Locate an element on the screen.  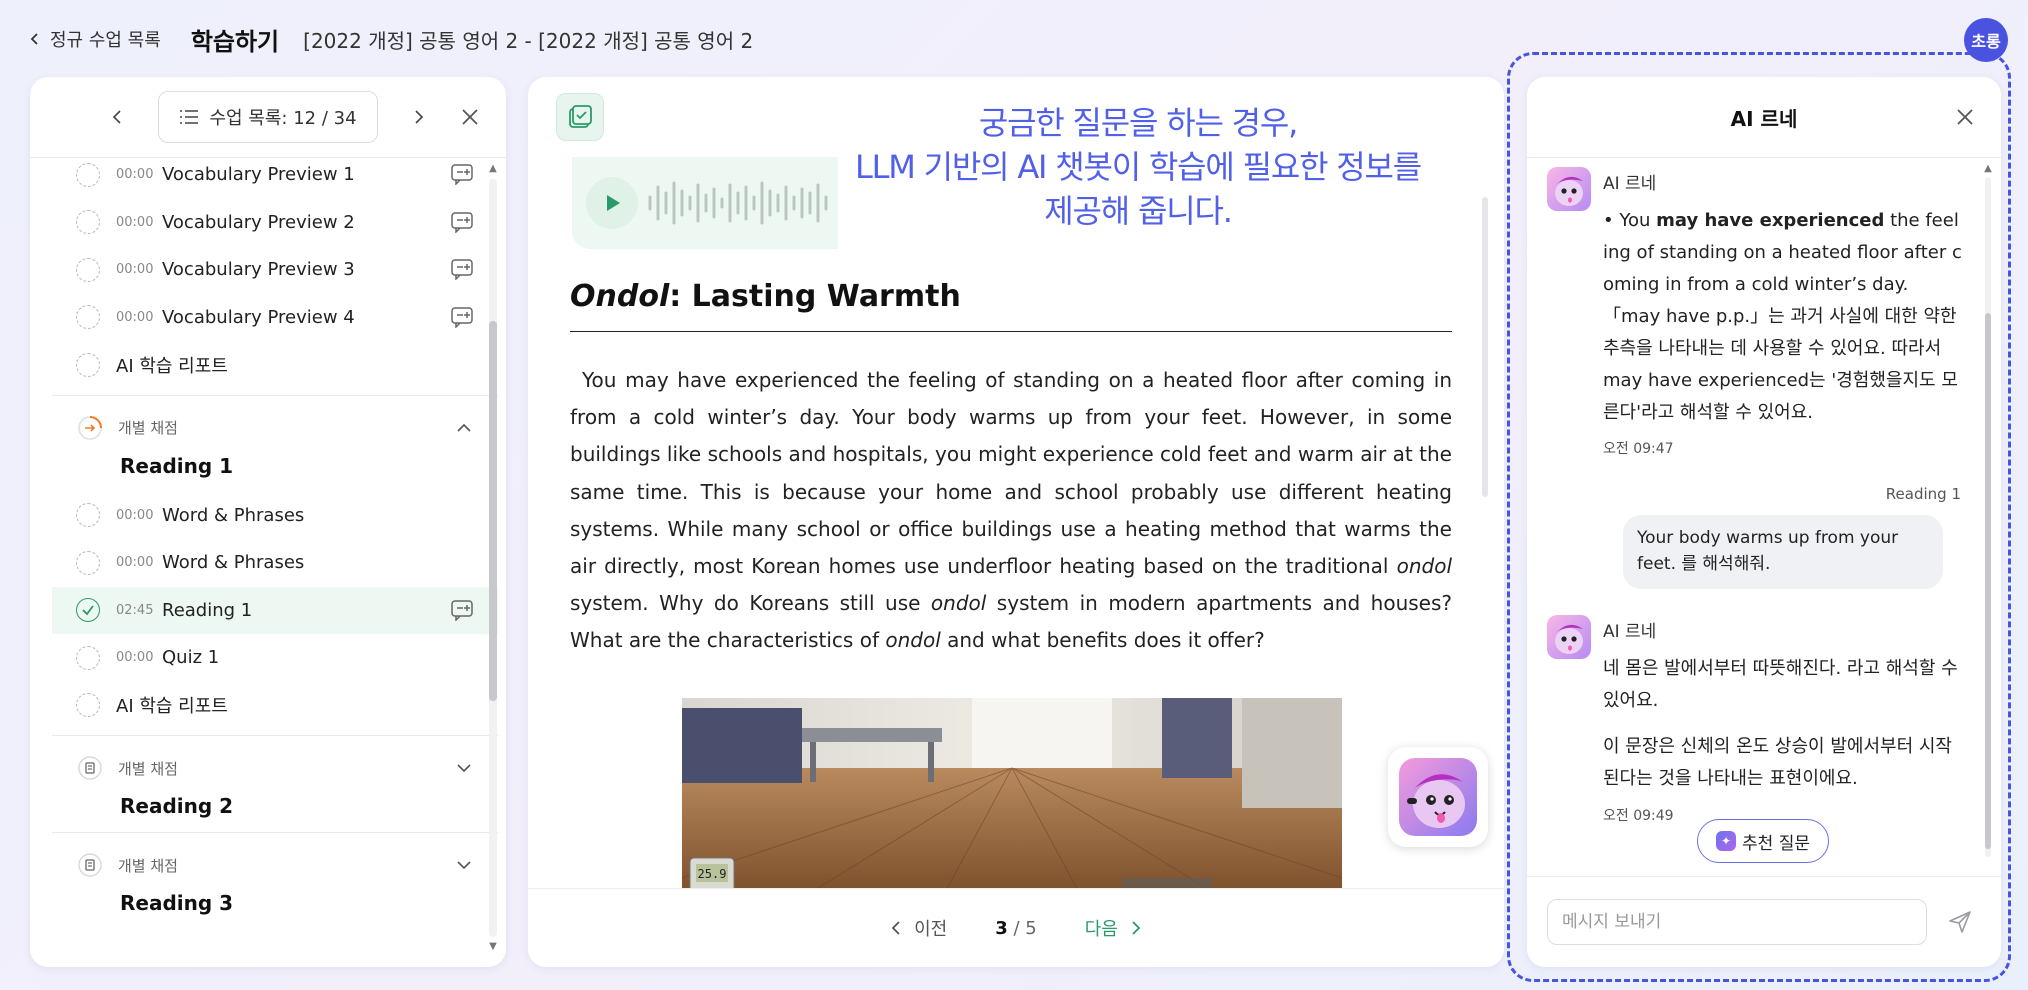
chat-scrollbar: ▲ is located at coordinates (1988, 513).